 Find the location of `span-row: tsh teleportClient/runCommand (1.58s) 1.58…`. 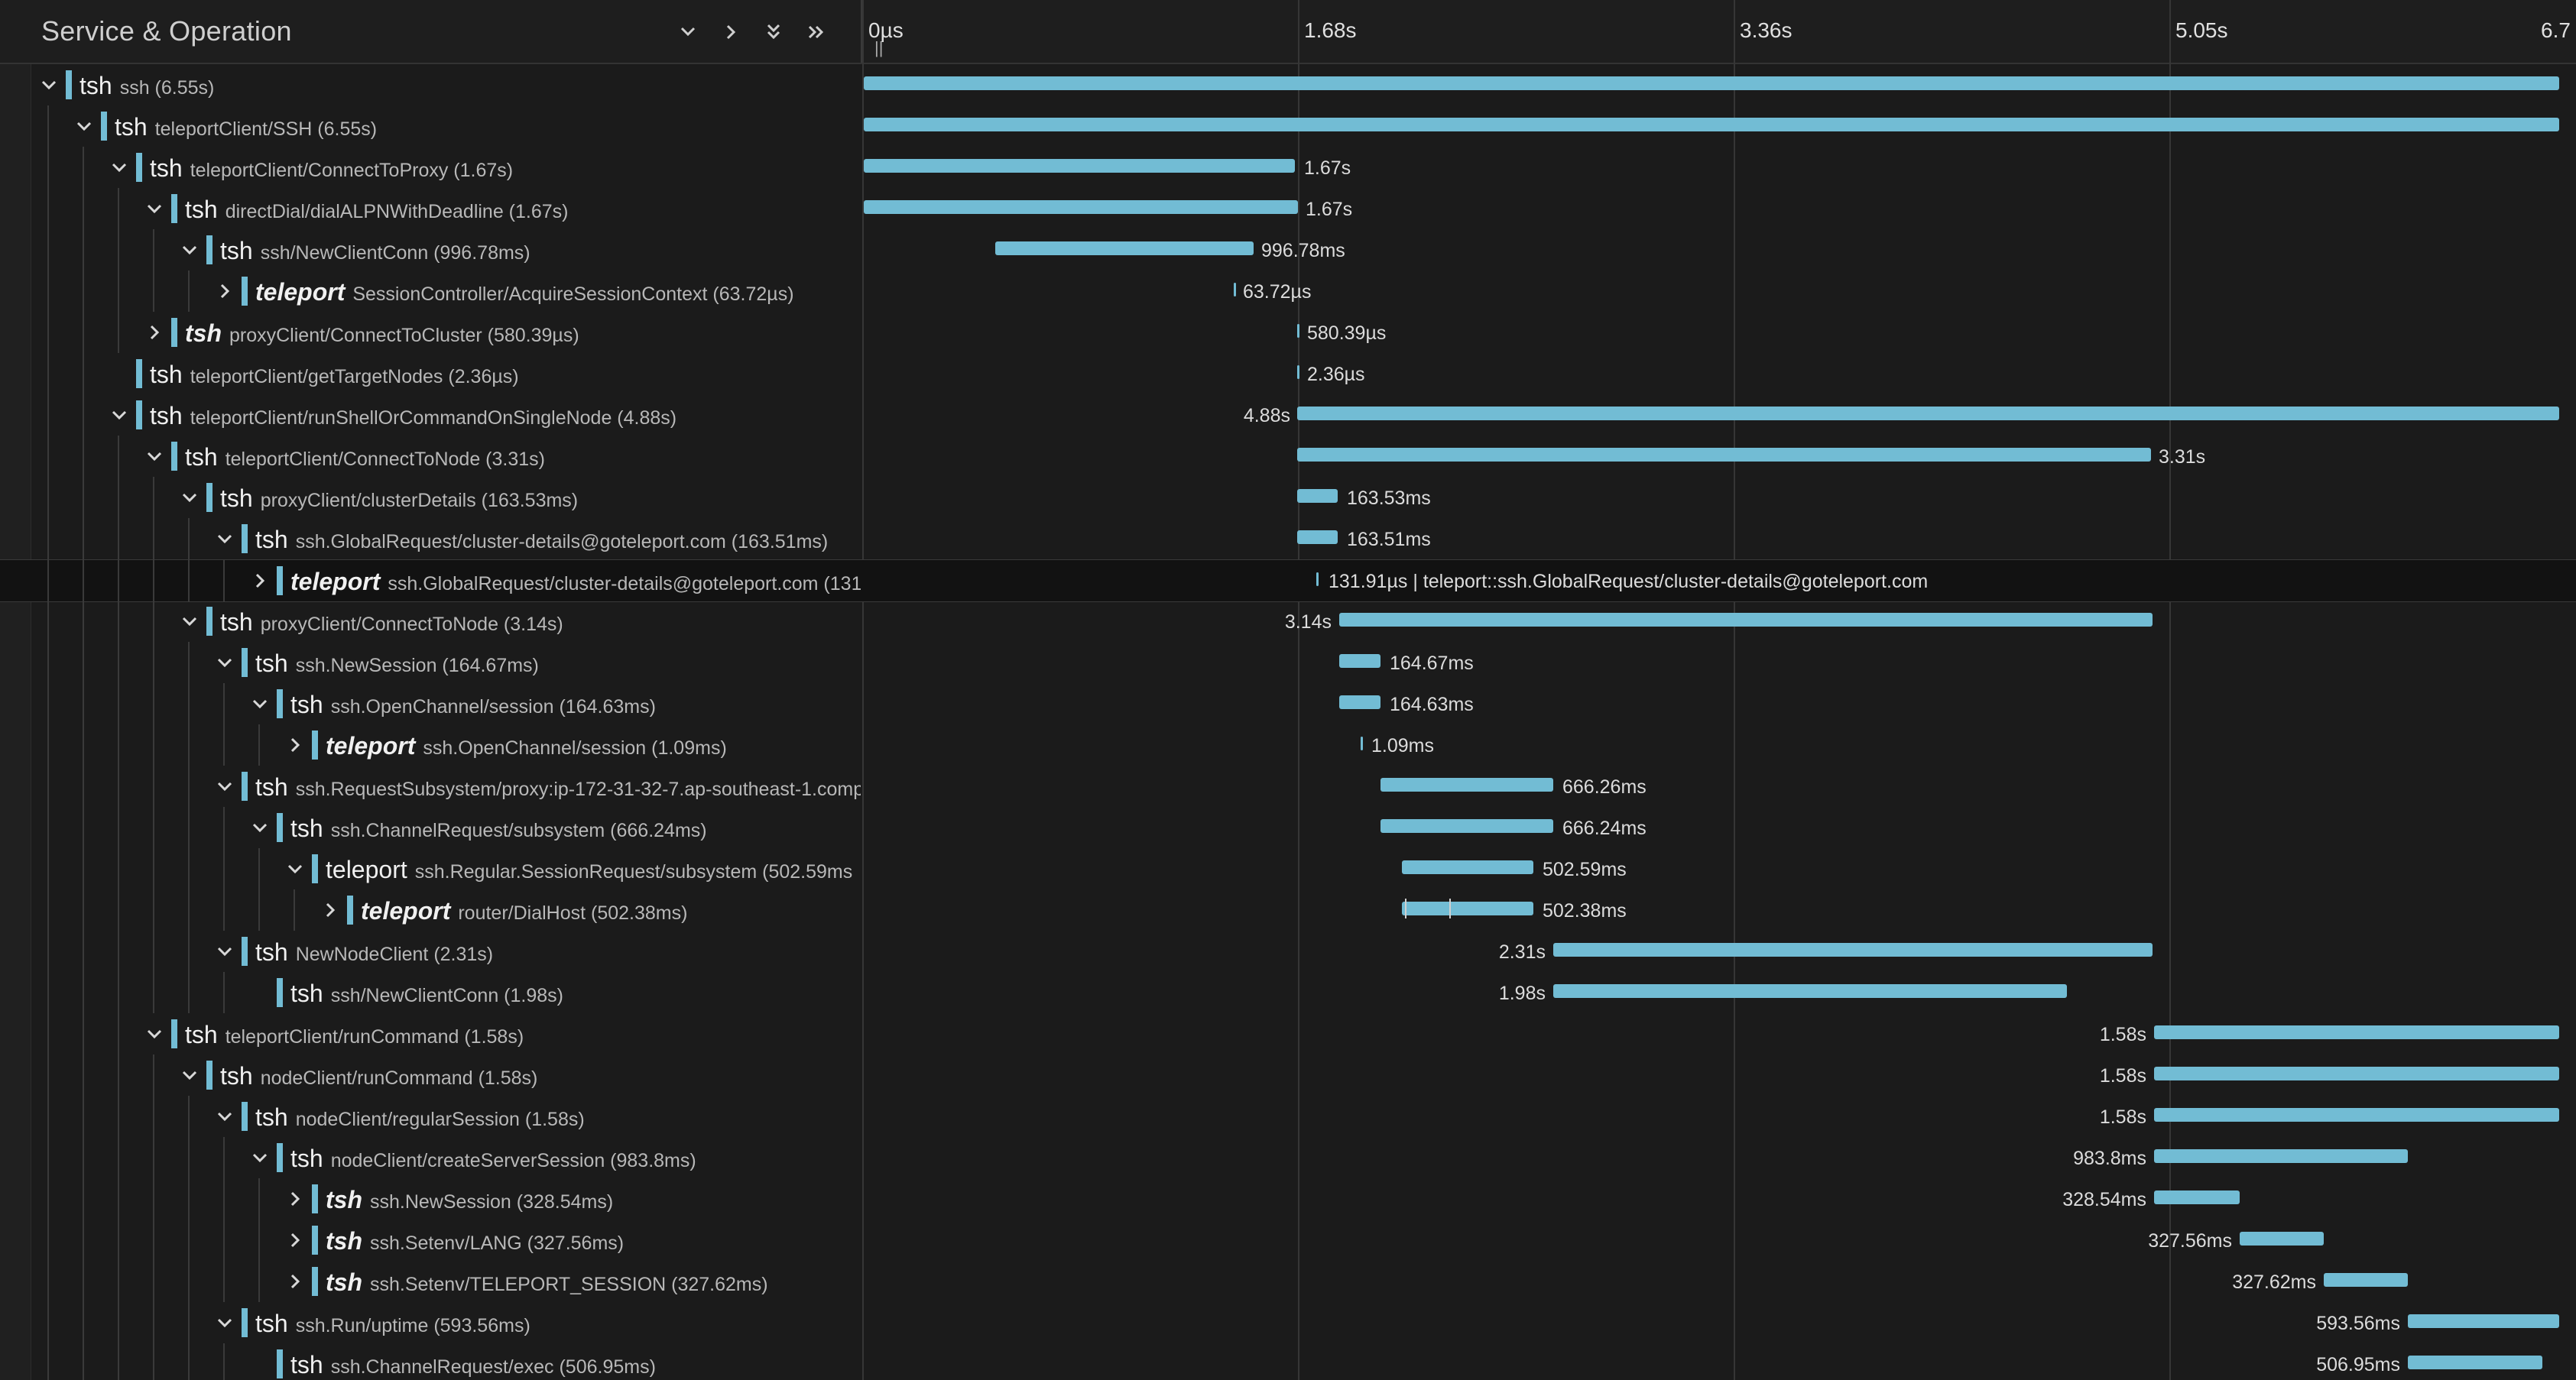

span-row: tsh teleportClient/runCommand (1.58s) 1.58… is located at coordinates (1288, 1033).